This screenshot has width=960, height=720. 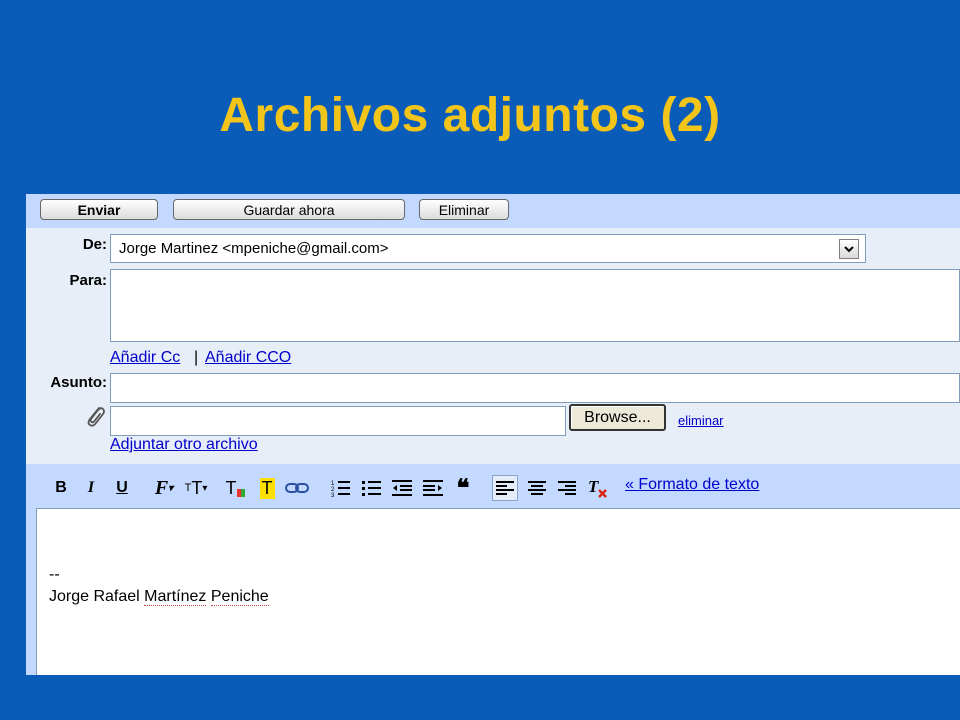 I want to click on signature-name: Jorge Rafael Martínez Peniche, so click(x=159, y=597).